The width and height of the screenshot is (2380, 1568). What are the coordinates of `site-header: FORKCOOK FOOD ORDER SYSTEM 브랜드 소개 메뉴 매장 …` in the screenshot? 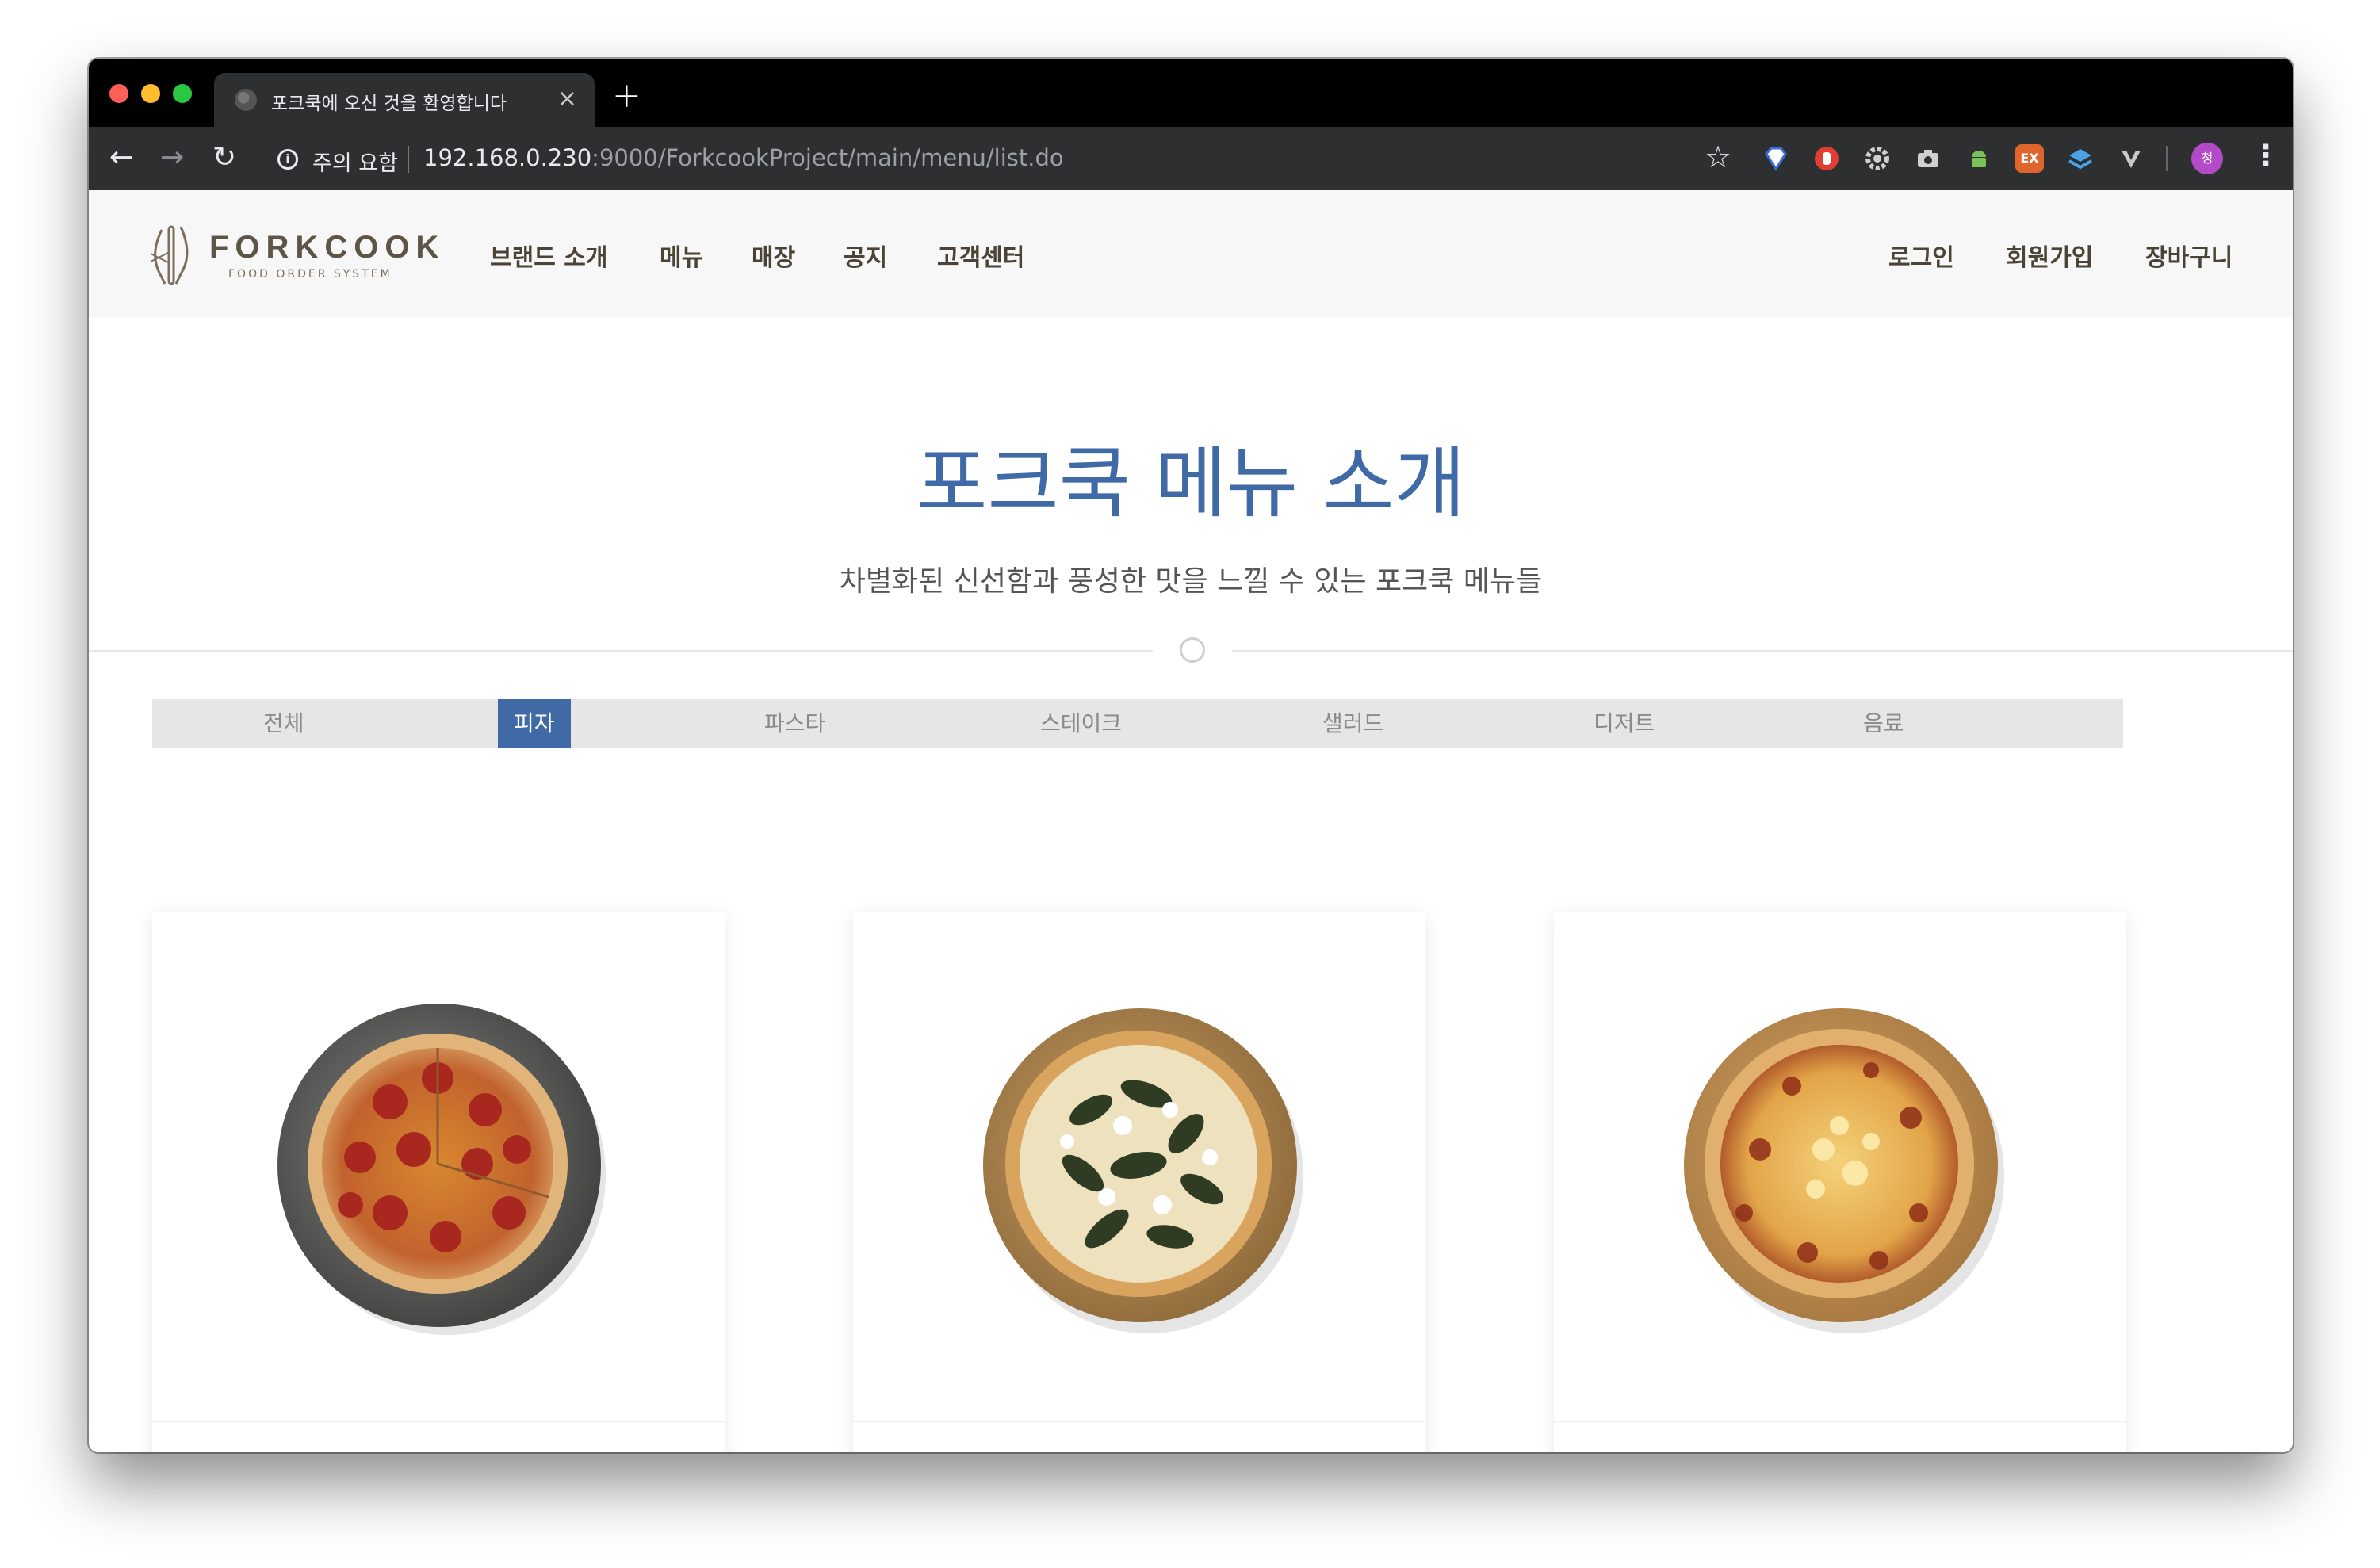 It's located at (1191, 254).